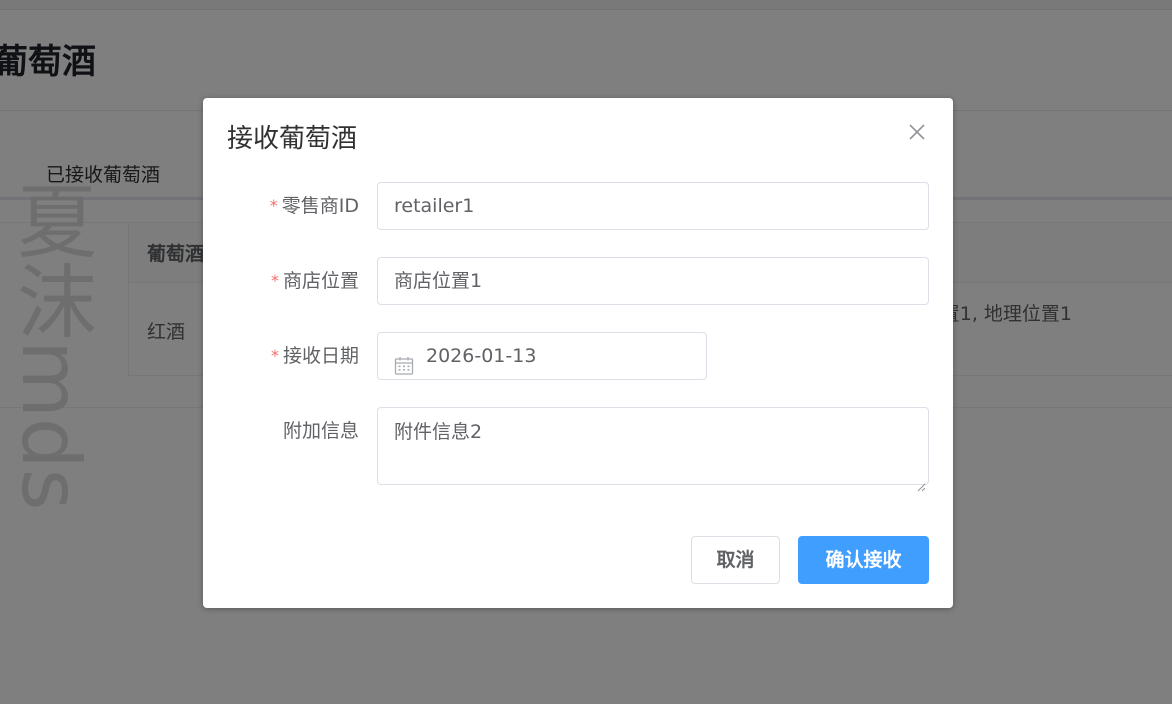 The height and width of the screenshot is (704, 1172). What do you see at coordinates (735, 560) in the screenshot?
I see `cancel-button: 取消` at bounding box center [735, 560].